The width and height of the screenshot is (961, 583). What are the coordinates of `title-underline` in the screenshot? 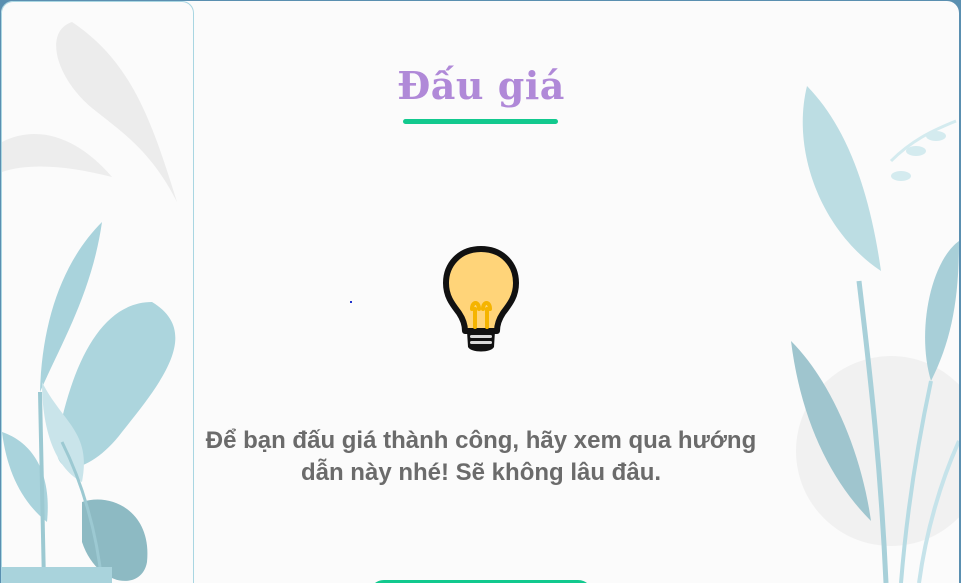 It's located at (480, 121).